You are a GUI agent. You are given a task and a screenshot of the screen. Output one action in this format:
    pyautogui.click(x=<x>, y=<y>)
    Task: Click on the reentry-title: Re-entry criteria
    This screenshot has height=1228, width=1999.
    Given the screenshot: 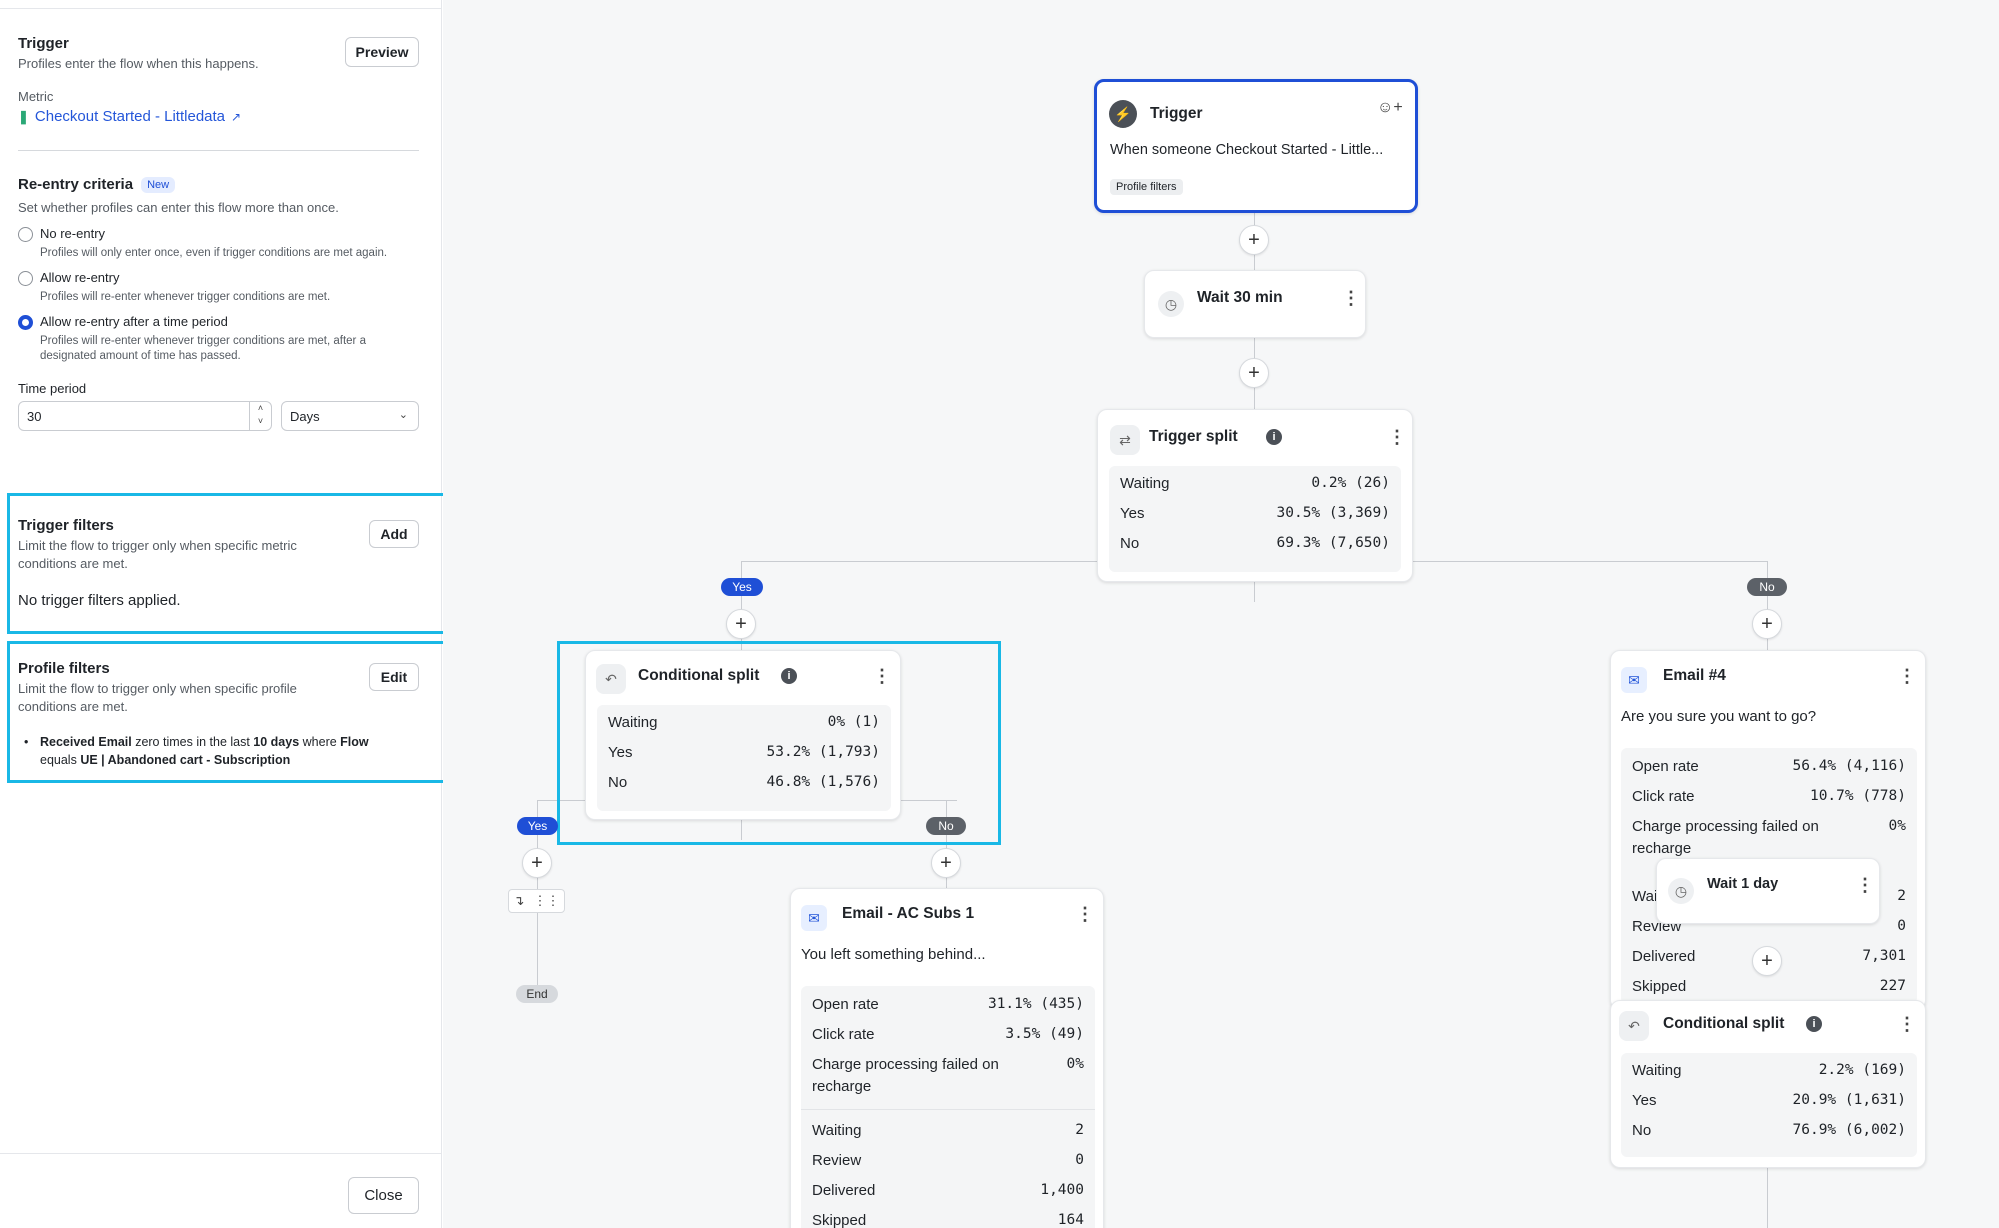 What is the action you would take?
    pyautogui.click(x=76, y=184)
    